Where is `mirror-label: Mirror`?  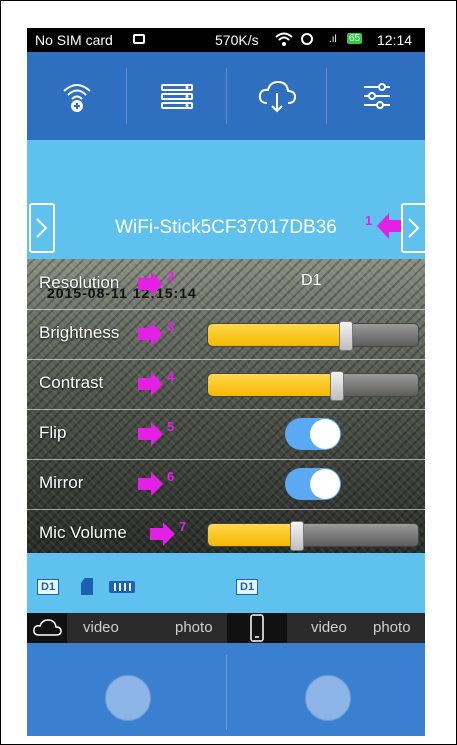
mirror-label: Mirror is located at coordinates (61, 482).